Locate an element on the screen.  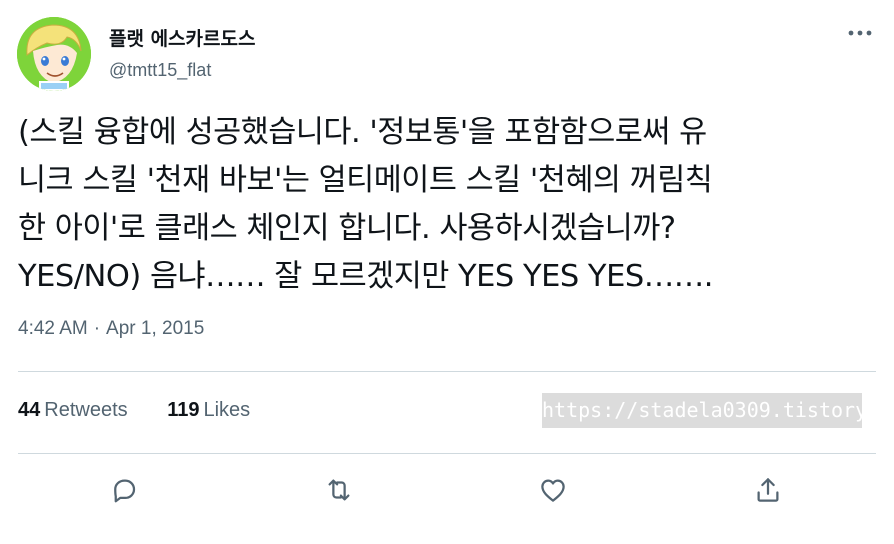
share-icon is located at coordinates (768, 490).